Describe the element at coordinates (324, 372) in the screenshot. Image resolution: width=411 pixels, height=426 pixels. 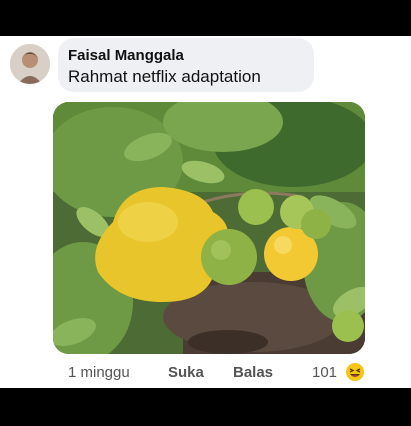
I see `reaction-count: 101` at that location.